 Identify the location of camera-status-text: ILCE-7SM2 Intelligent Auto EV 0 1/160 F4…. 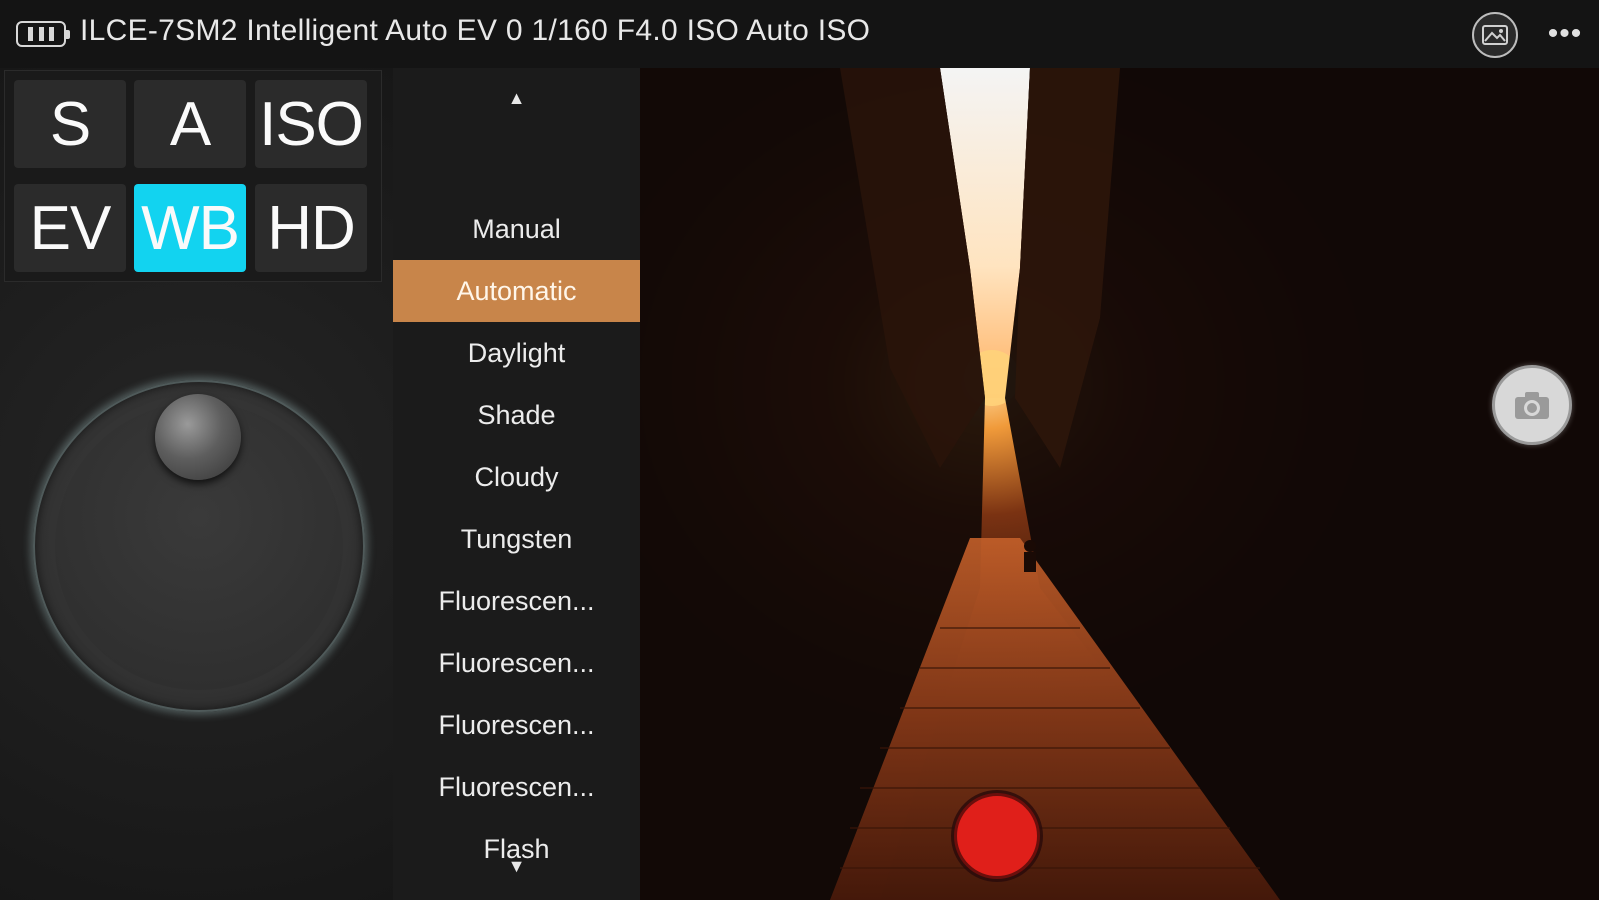
(475, 30).